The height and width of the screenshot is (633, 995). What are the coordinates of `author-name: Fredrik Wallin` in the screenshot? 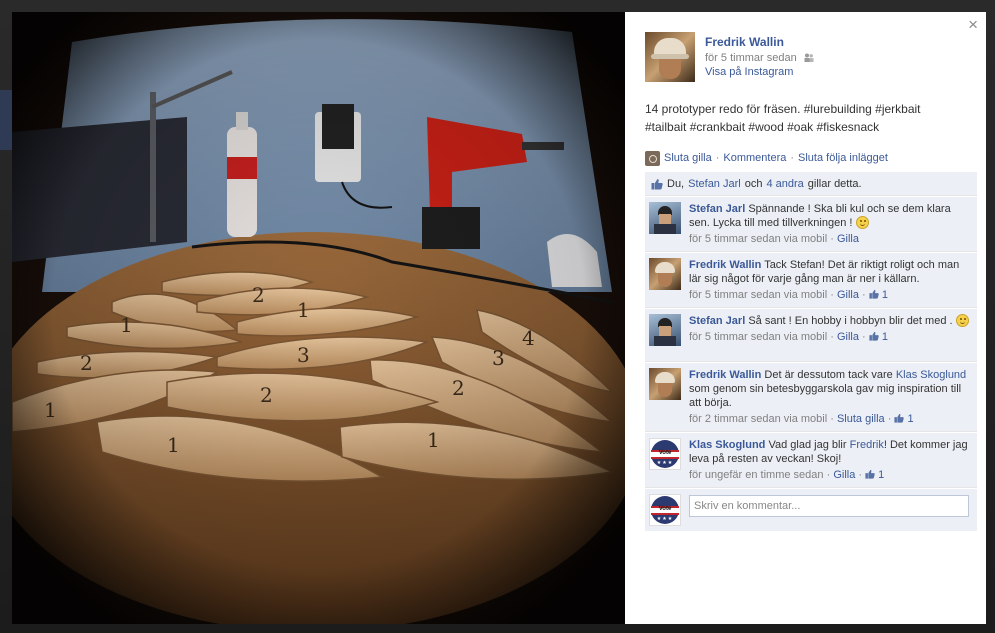 It's located at (744, 42).